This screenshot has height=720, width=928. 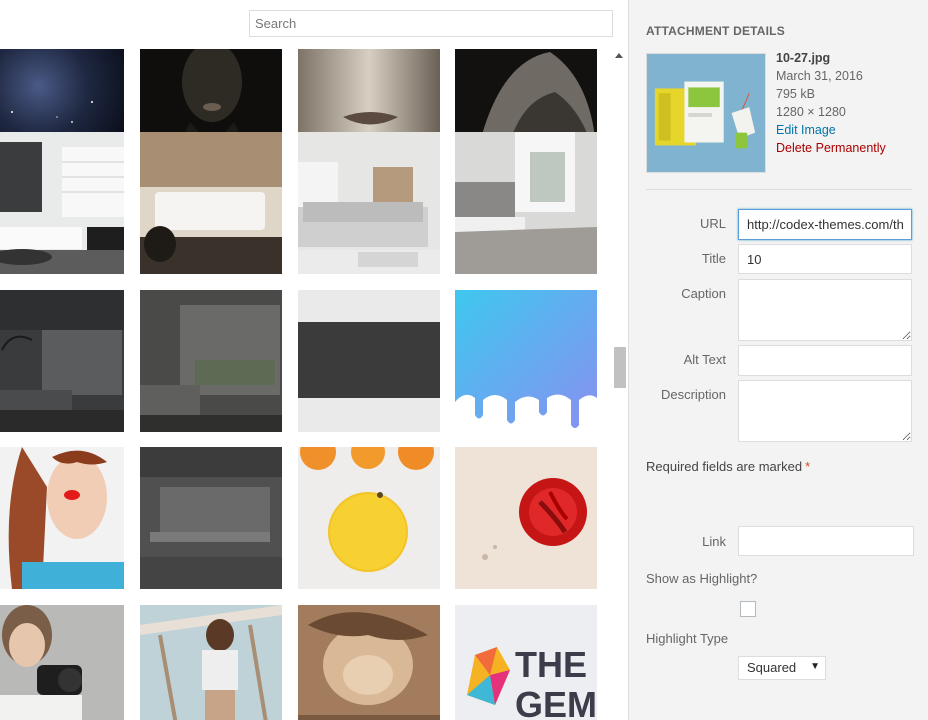 I want to click on media-item-thegem-logo: THE GEM, so click(x=526, y=662).